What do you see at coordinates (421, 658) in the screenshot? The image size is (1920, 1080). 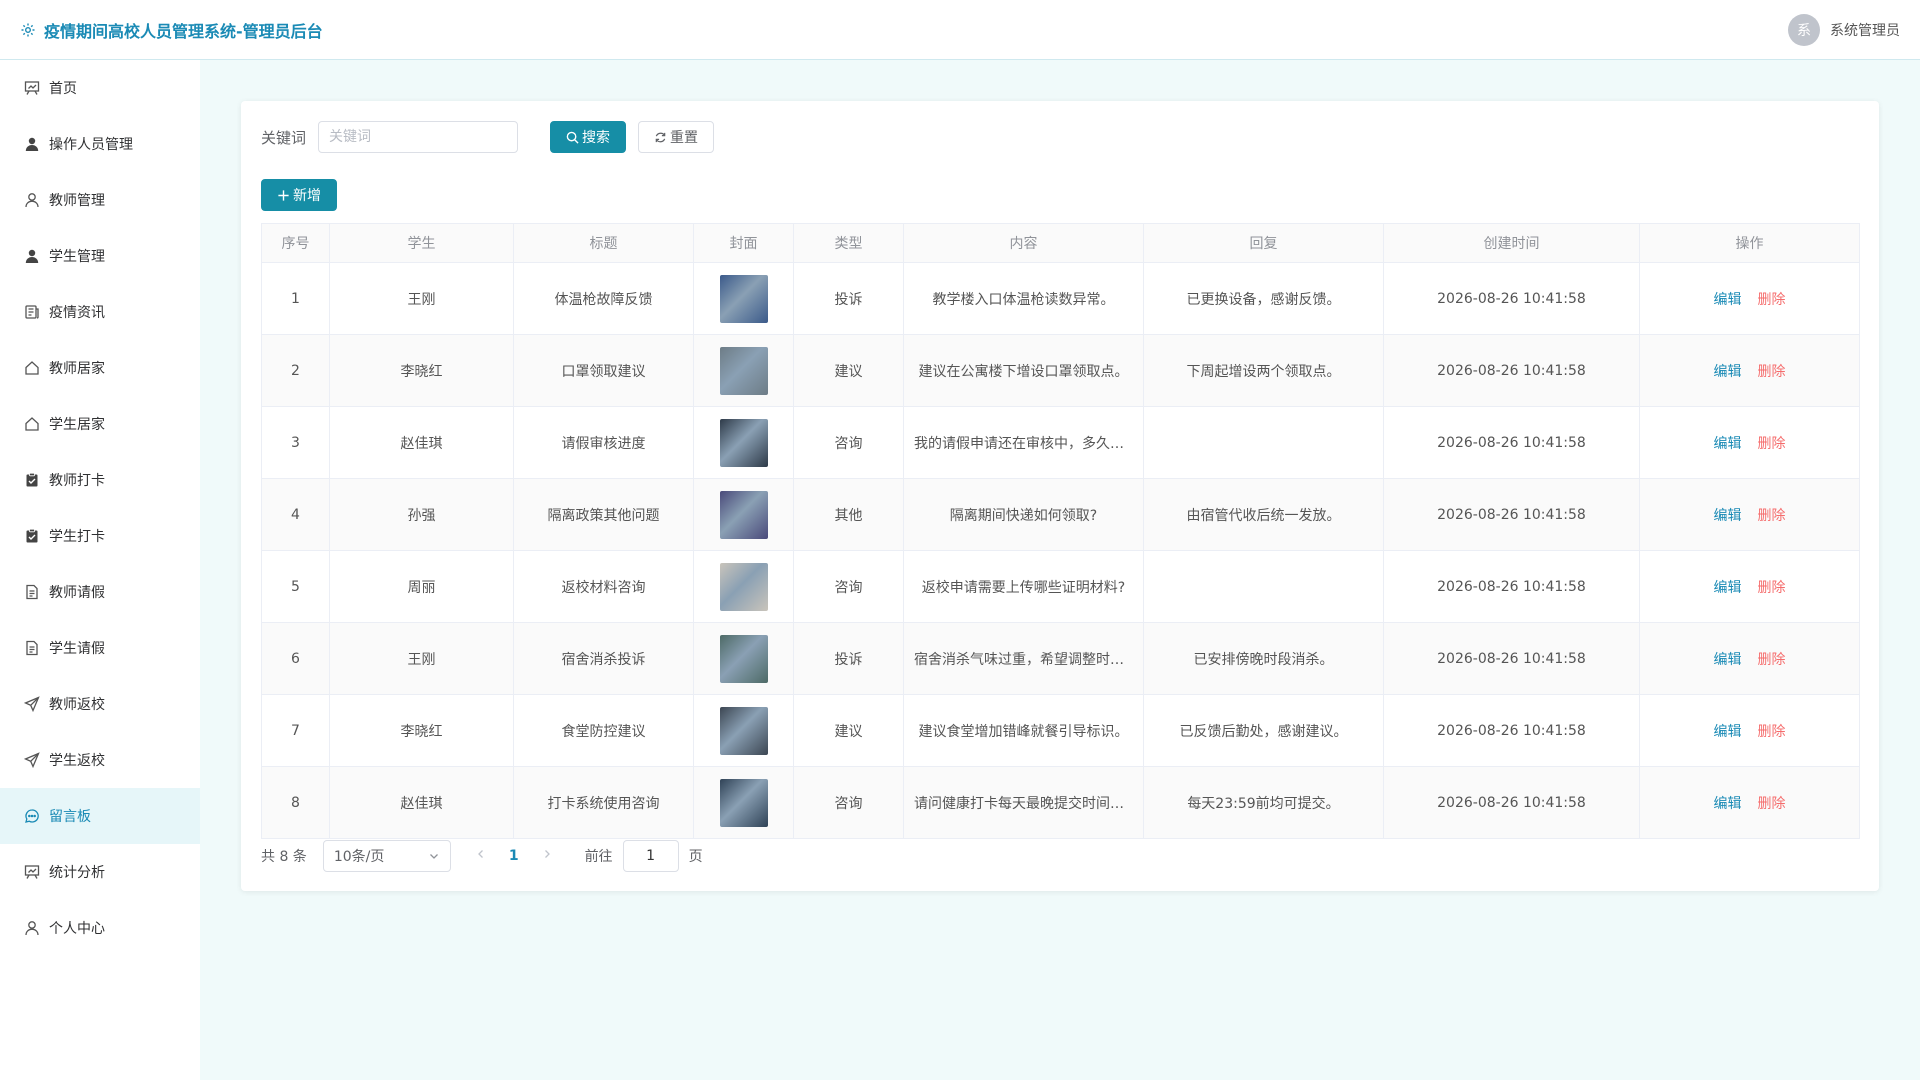 I see `cell-student: 王刚` at bounding box center [421, 658].